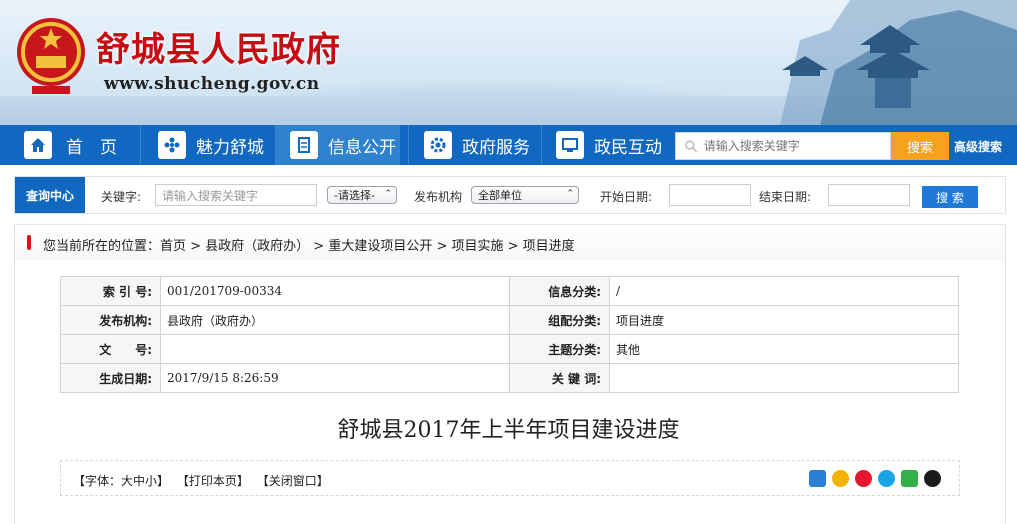  What do you see at coordinates (438, 145) in the screenshot?
I see `gear-icon` at bounding box center [438, 145].